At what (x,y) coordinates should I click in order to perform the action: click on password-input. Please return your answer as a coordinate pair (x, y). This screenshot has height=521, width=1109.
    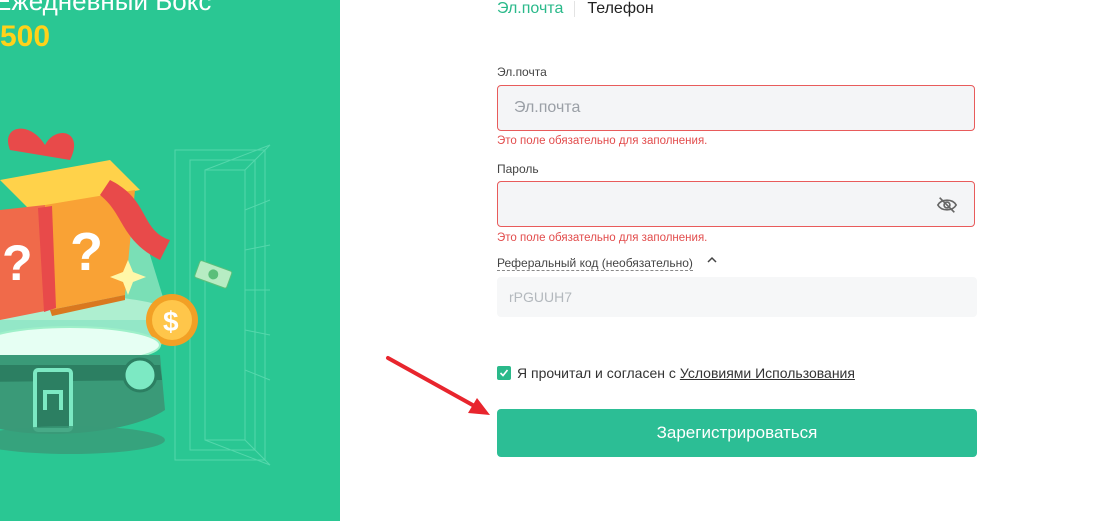
    Looking at the image, I should click on (714, 204).